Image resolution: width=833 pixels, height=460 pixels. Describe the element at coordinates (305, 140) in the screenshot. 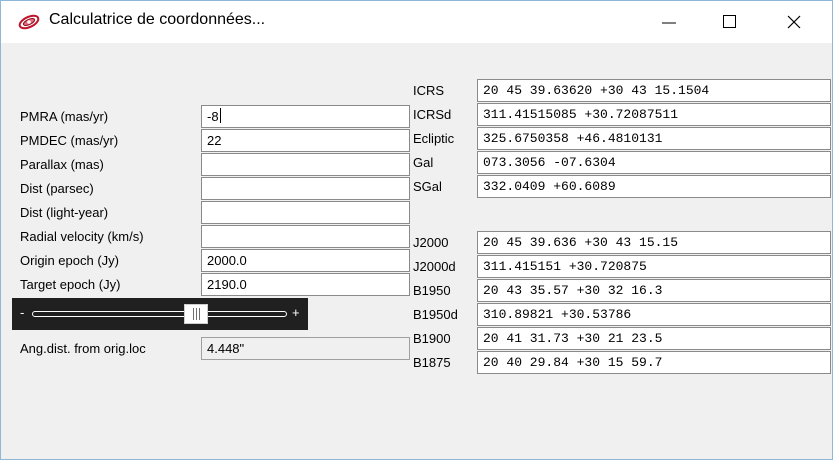

I see `pmdec-input: 22` at that location.